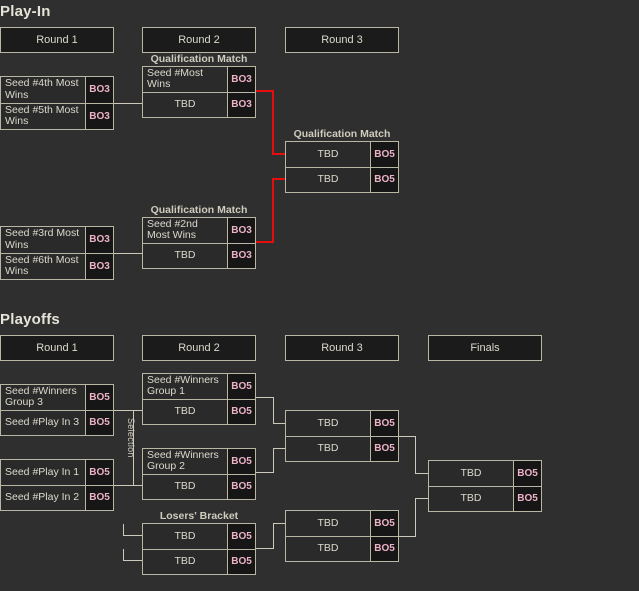  Describe the element at coordinates (415, 517) in the screenshot. I see `connector-playoffs-r3m2-vert` at that location.